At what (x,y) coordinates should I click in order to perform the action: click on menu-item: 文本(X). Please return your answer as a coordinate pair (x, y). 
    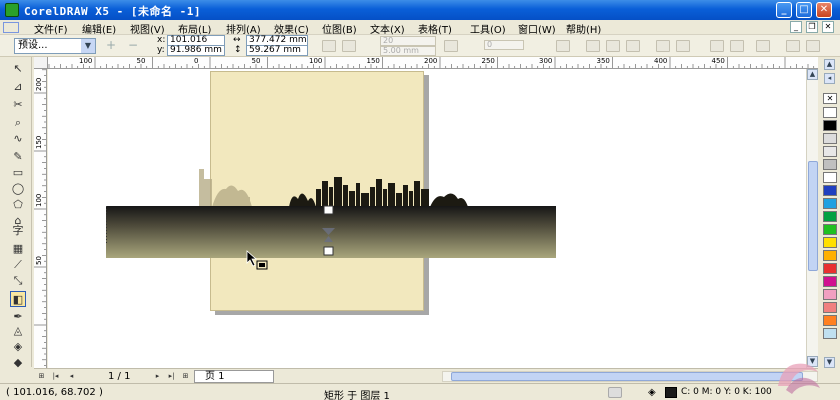
    Looking at the image, I should click on (387, 28).